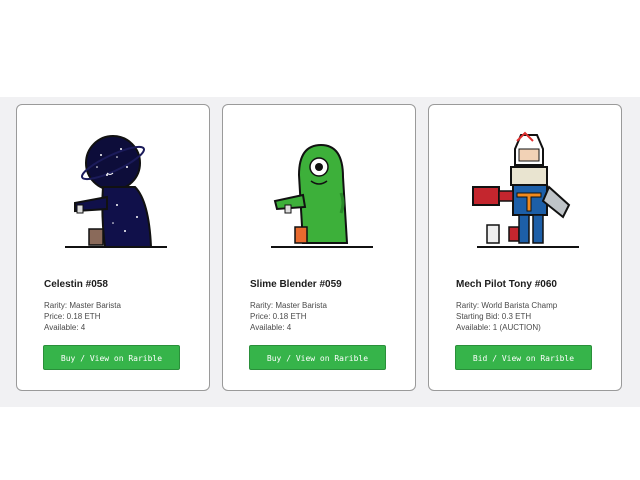  What do you see at coordinates (498, 327) in the screenshot?
I see `card-available: Available: 1 (AUCTION)` at bounding box center [498, 327].